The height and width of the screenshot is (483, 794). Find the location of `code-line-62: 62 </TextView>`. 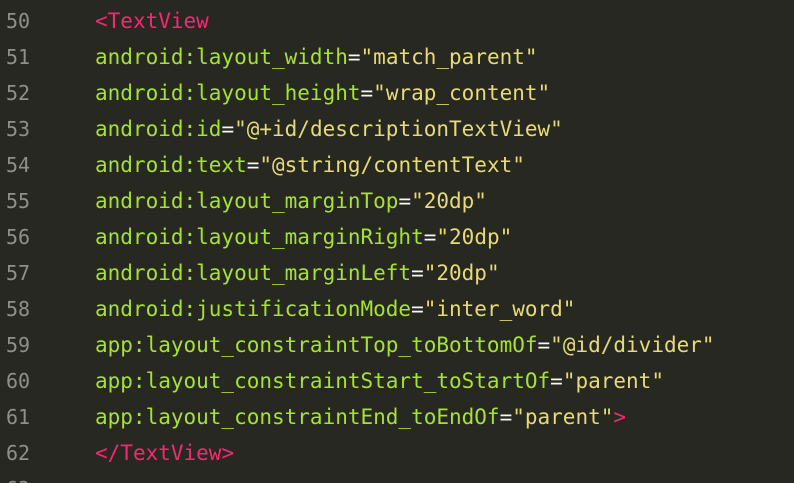

code-line-62: 62 </TextView> is located at coordinates (397, 453).